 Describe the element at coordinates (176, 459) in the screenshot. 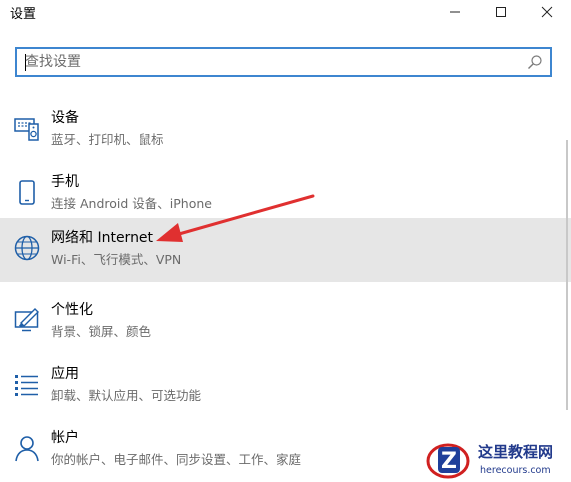

I see `item-description: 你的帐户、电子邮件、同步设置、工作、家庭` at that location.